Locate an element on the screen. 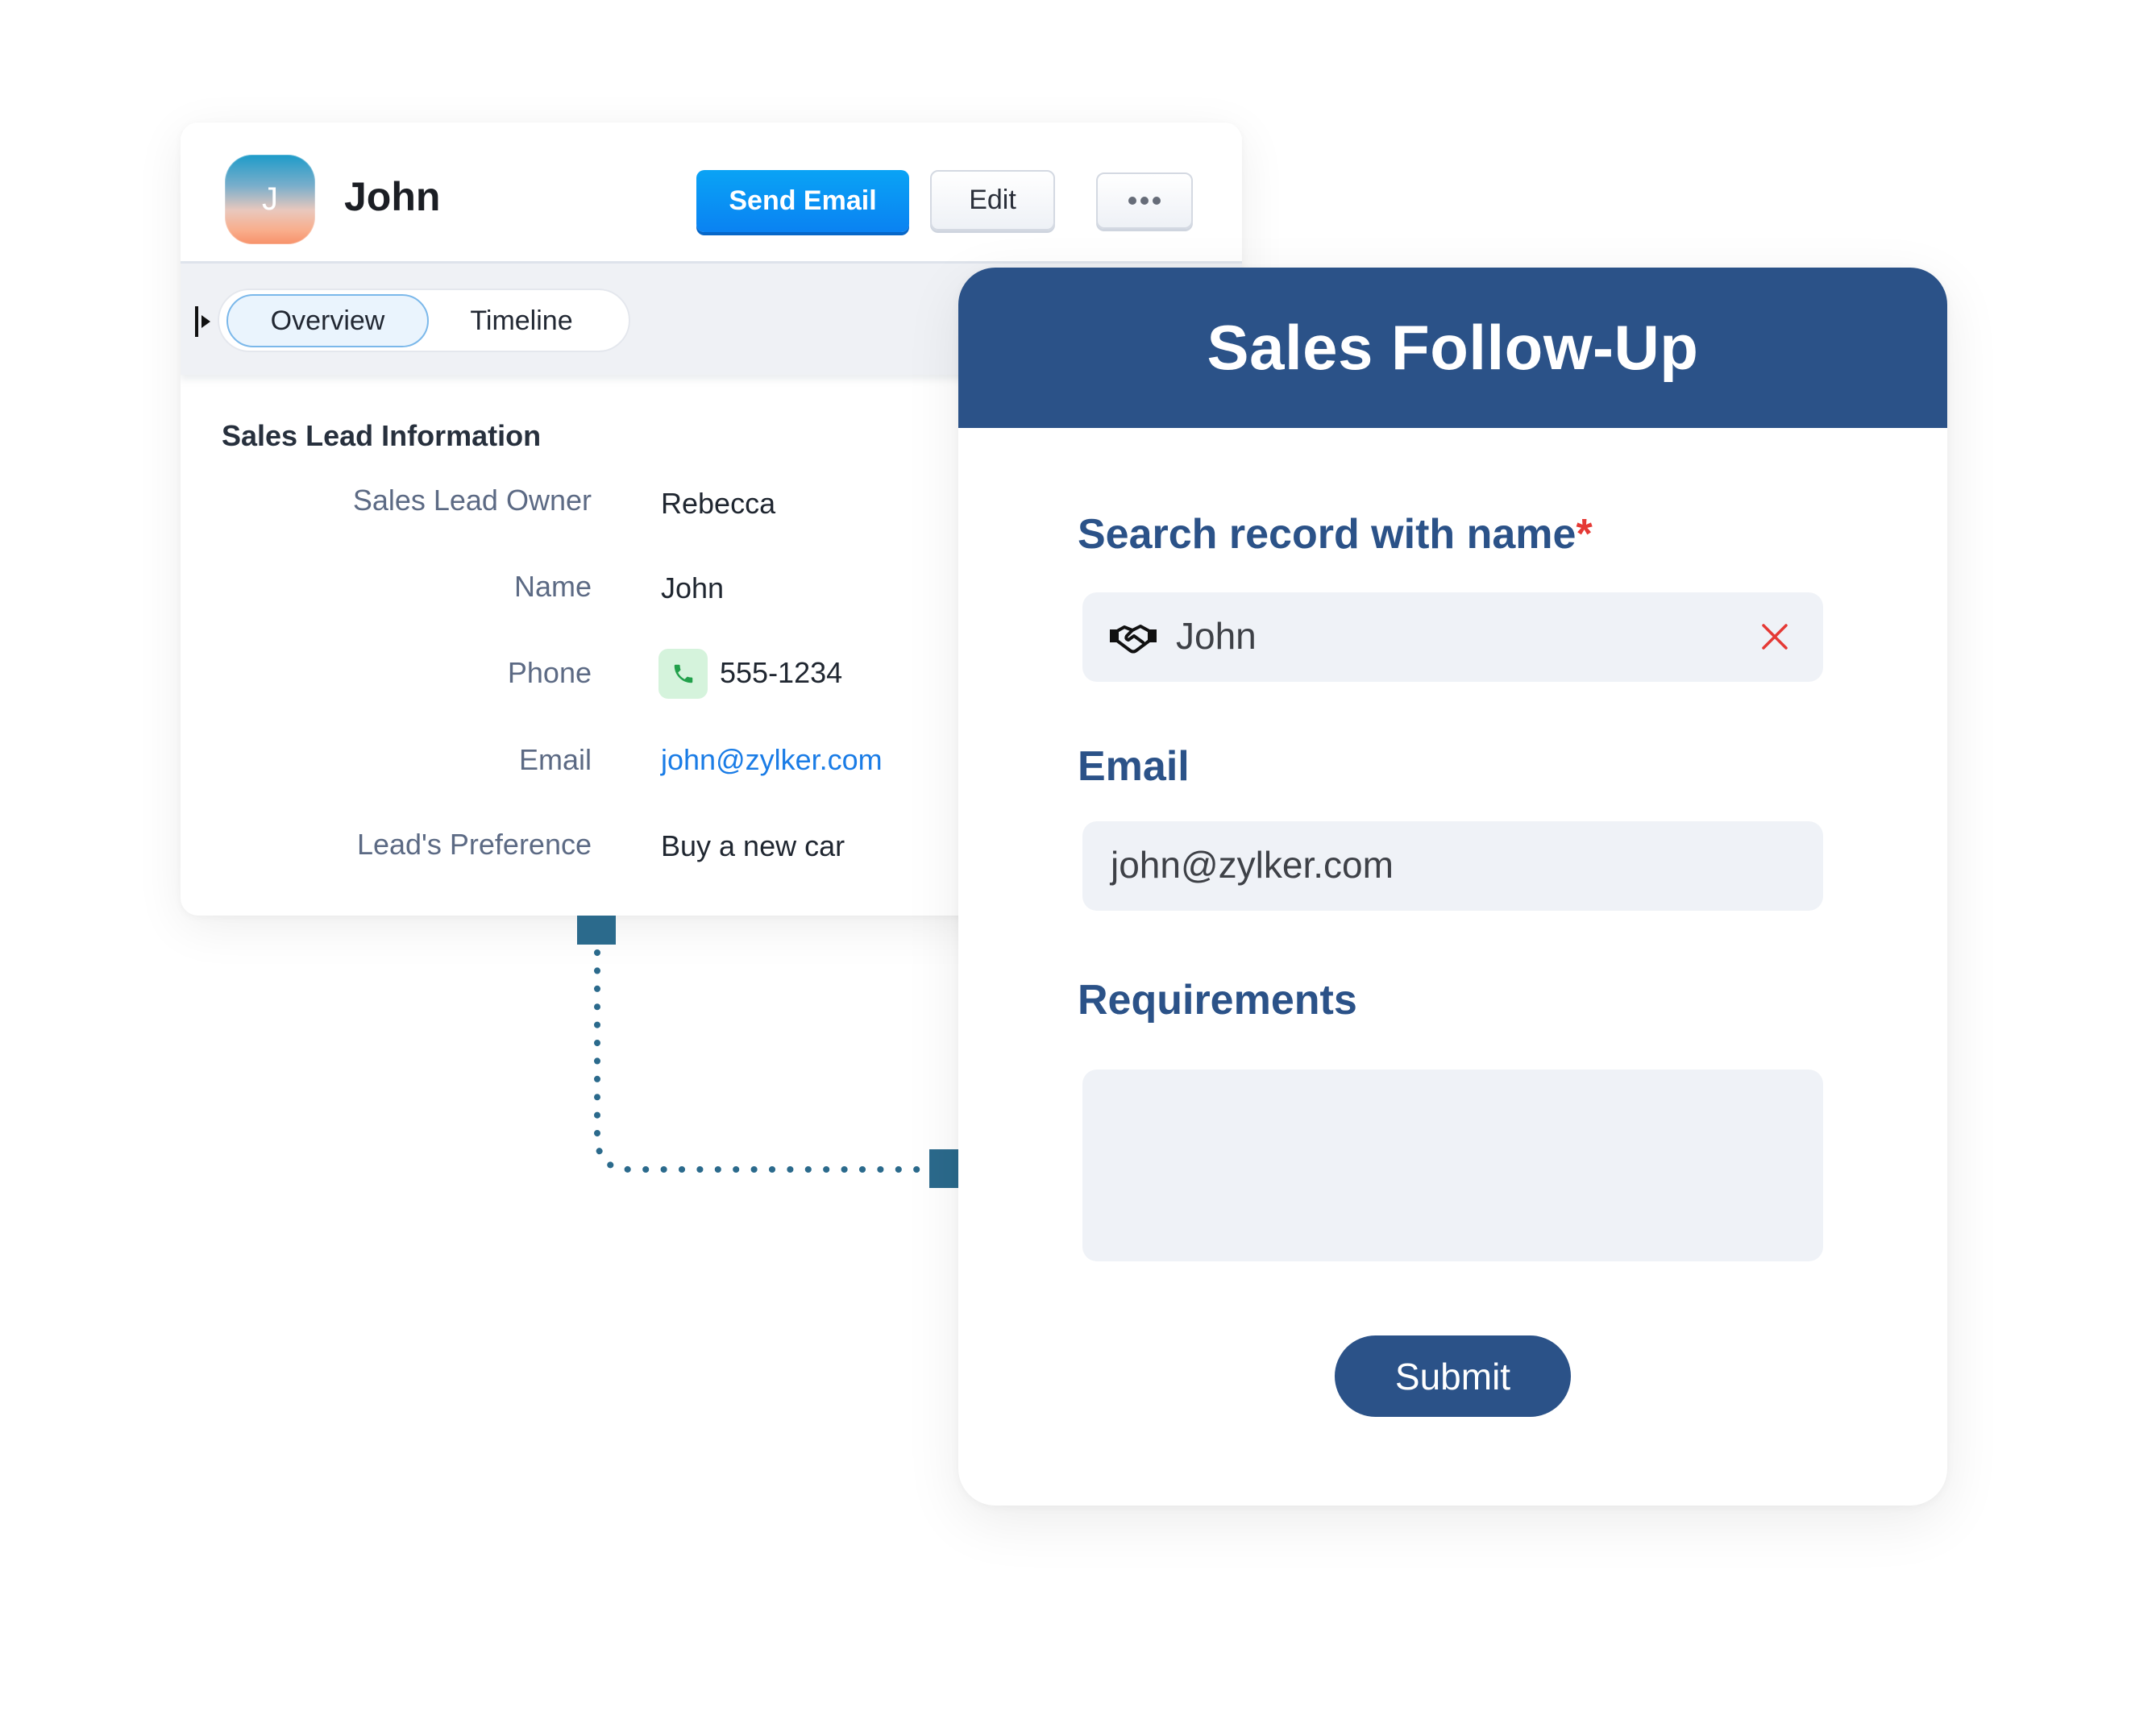 The height and width of the screenshot is (1732, 2156). record-title: John is located at coordinates (392, 196).